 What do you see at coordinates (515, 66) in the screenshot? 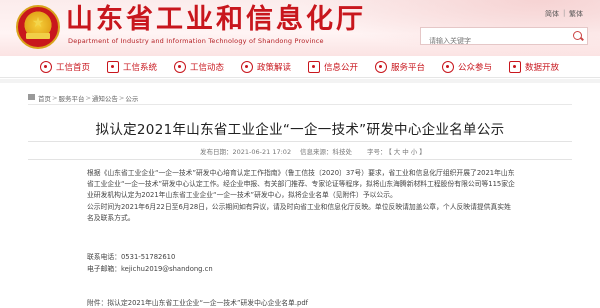
I see `data-icon` at bounding box center [515, 66].